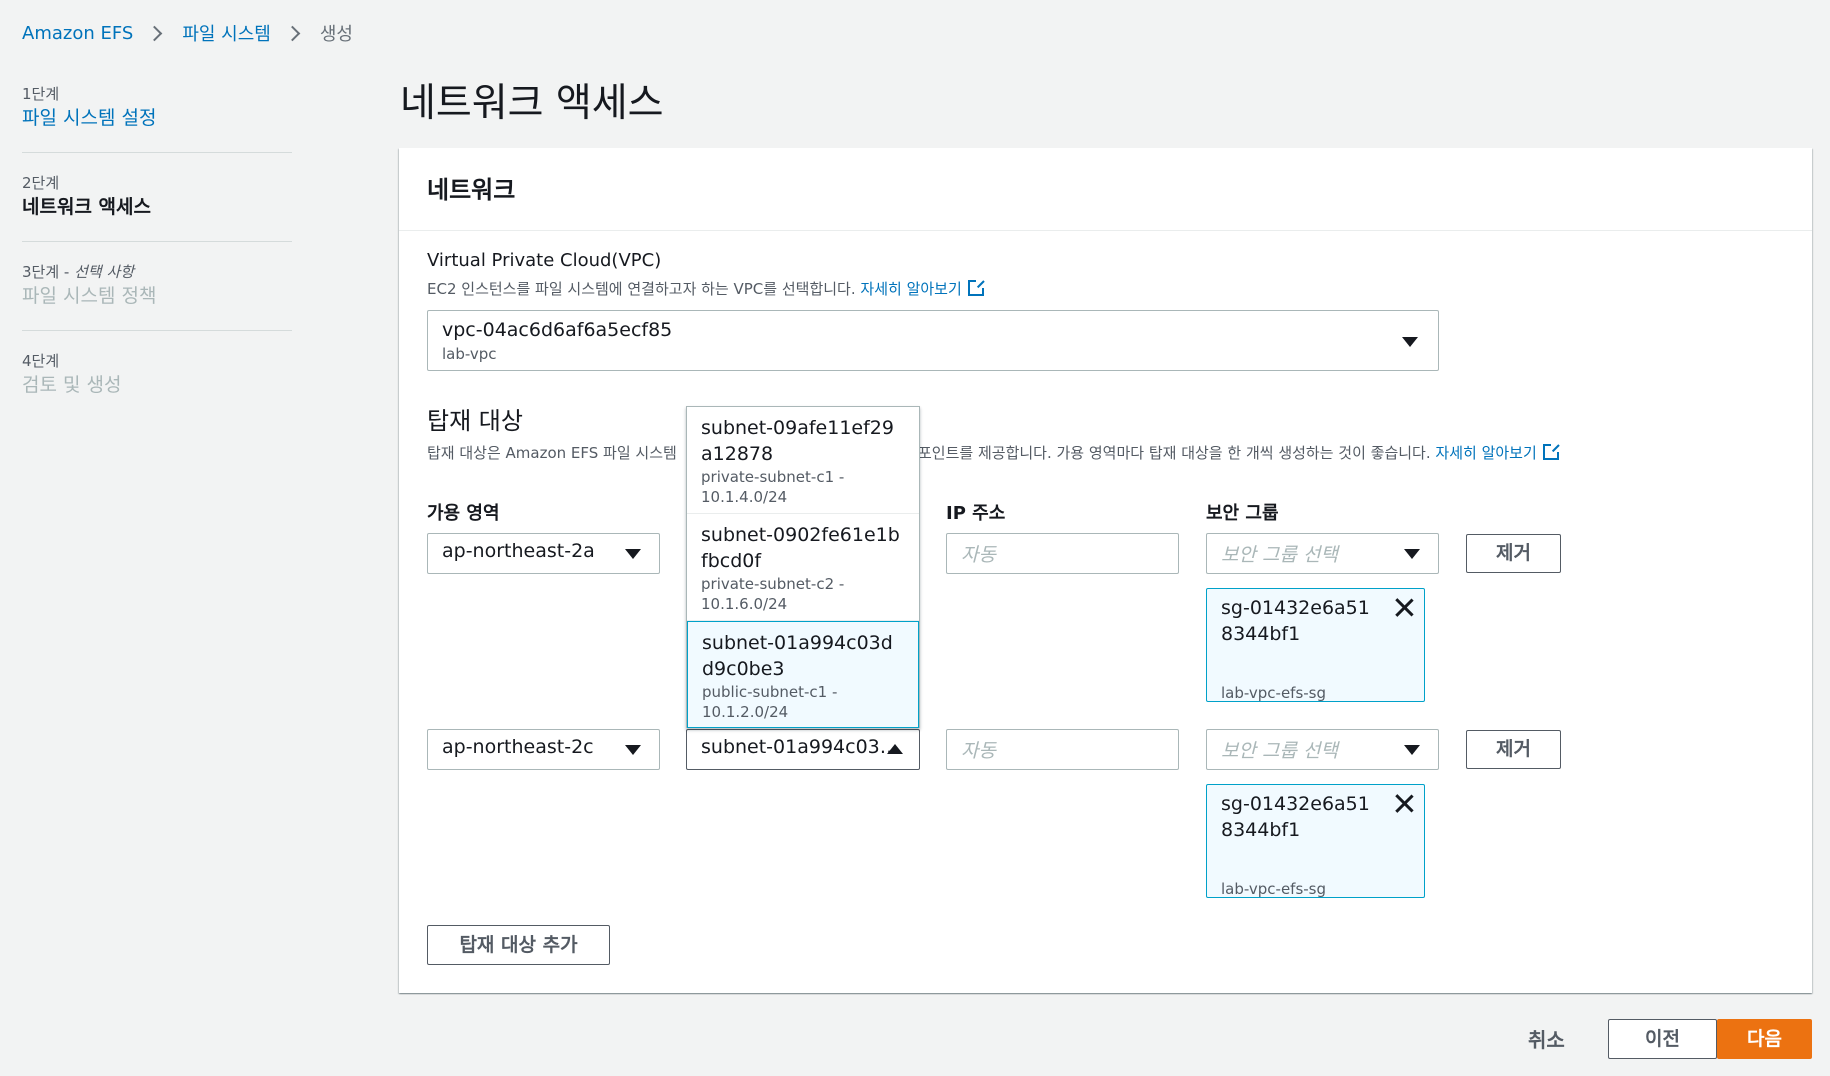 This screenshot has height=1076, width=1830. I want to click on vpc-learn-more-link: 자세히 알아보기, so click(922, 288).